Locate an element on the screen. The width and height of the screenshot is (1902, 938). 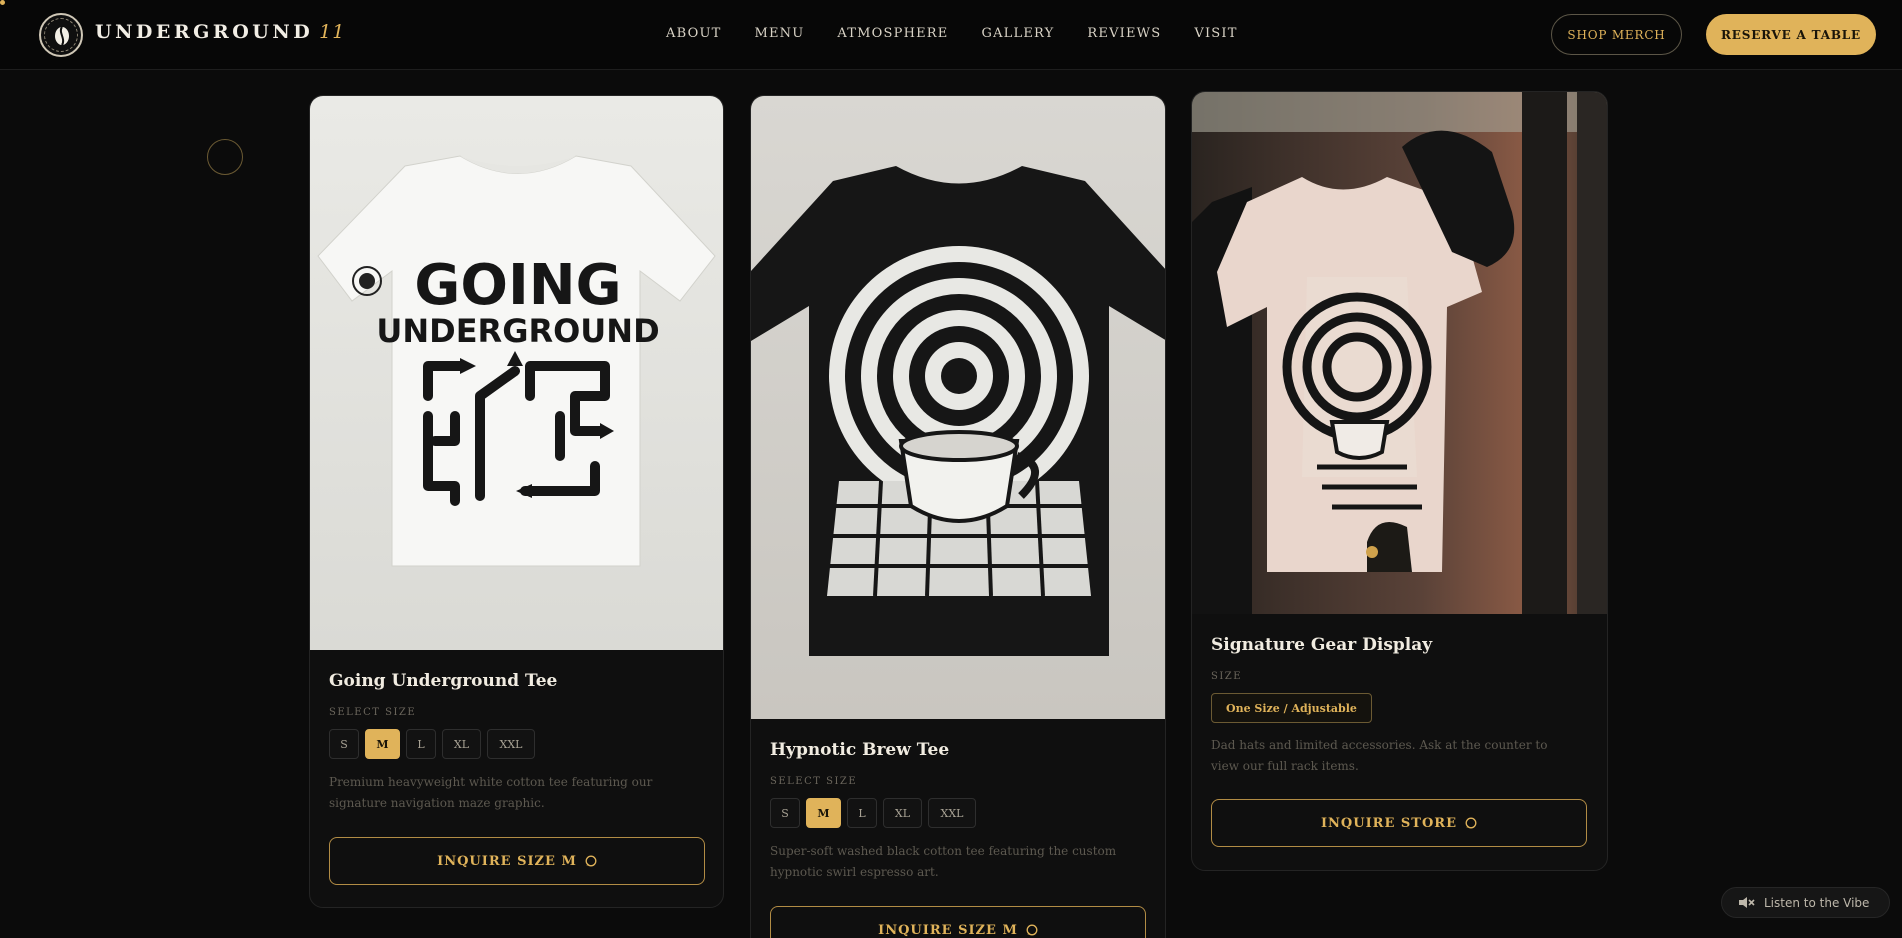
nav-link-about: ABOUT is located at coordinates (693, 33).